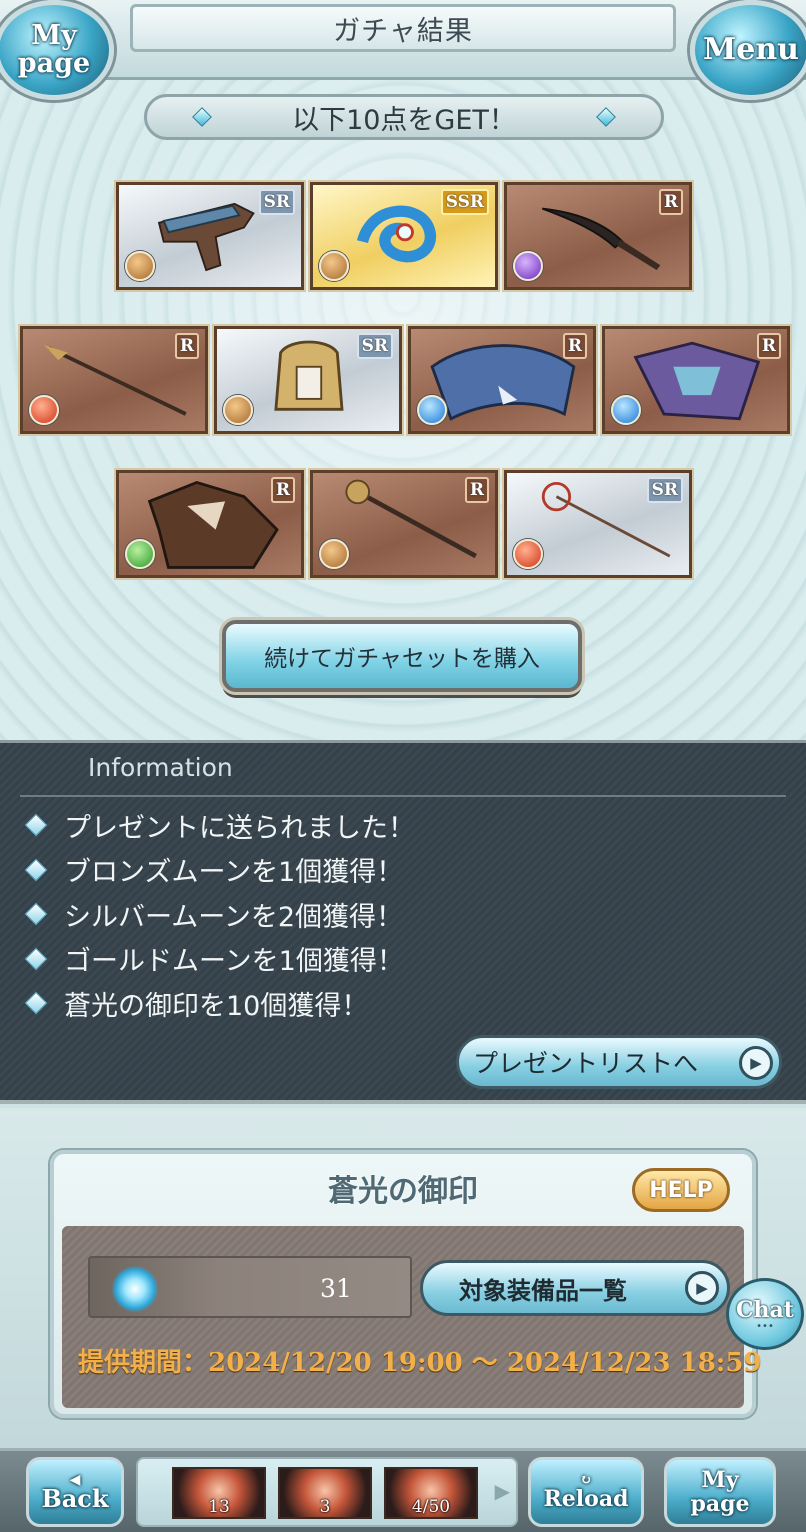 The height and width of the screenshot is (1532, 806). I want to click on reload-button: ↻ Reload, so click(586, 1492).